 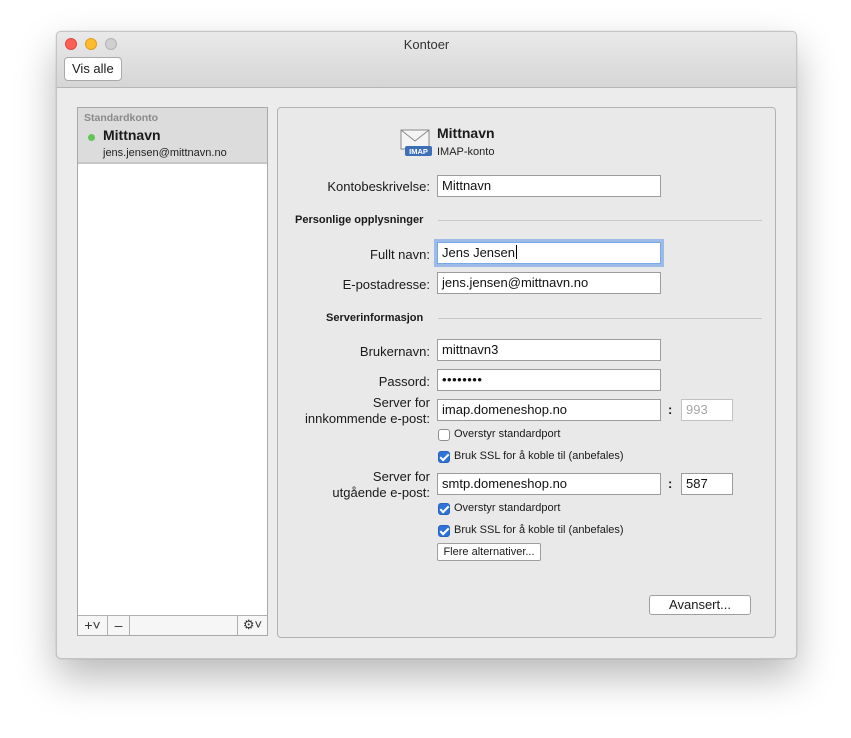 What do you see at coordinates (707, 410) in the screenshot?
I see `incoming-port-field: 993` at bounding box center [707, 410].